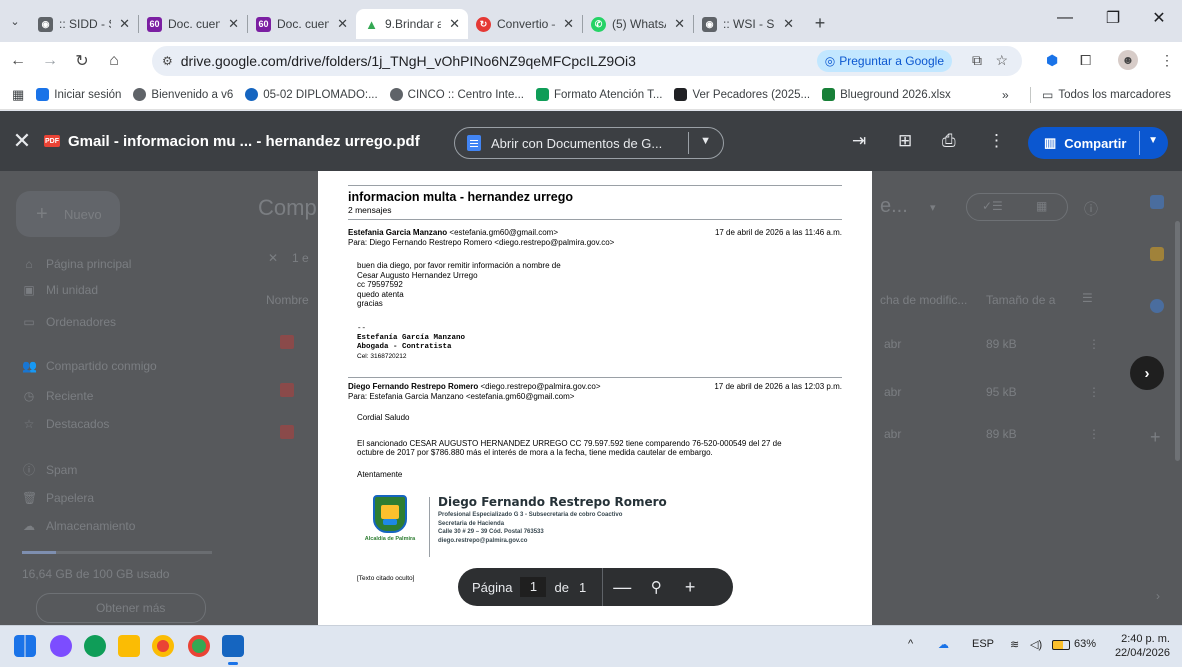 The image size is (1182, 667). Describe the element at coordinates (78, 526) in the screenshot. I see `sidebar-item-storage: ☁ Almacenamiento` at that location.